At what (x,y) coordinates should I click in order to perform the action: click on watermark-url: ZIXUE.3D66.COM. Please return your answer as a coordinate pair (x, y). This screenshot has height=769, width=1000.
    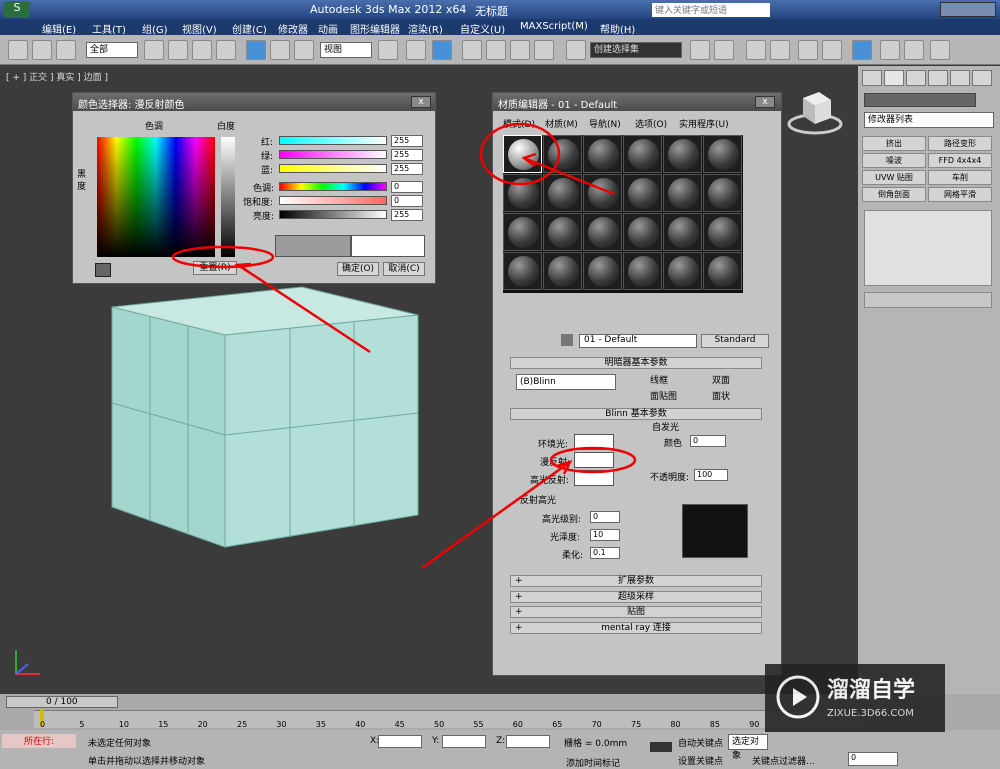
    Looking at the image, I should click on (870, 713).